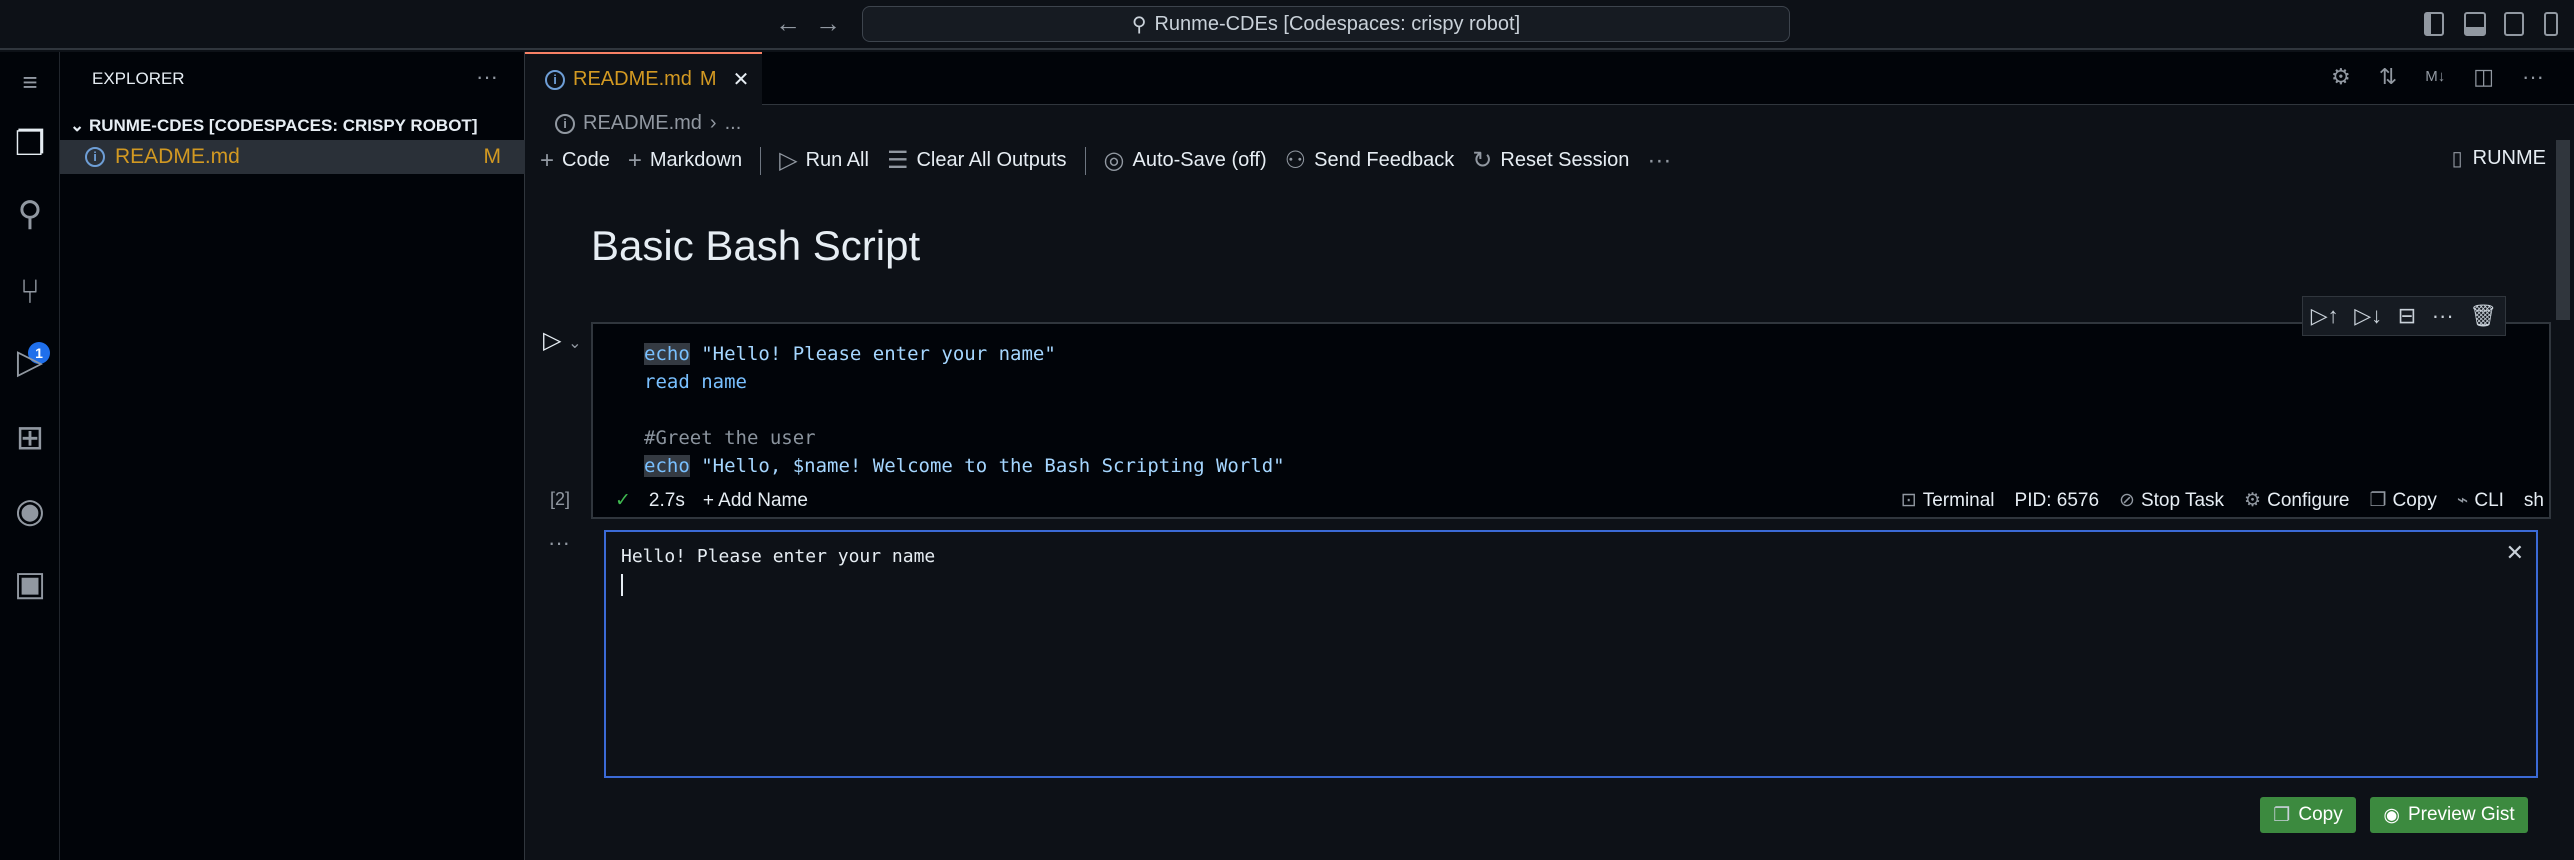 The width and height of the screenshot is (2574, 860). I want to click on source-control-icon: ⑂, so click(30, 292).